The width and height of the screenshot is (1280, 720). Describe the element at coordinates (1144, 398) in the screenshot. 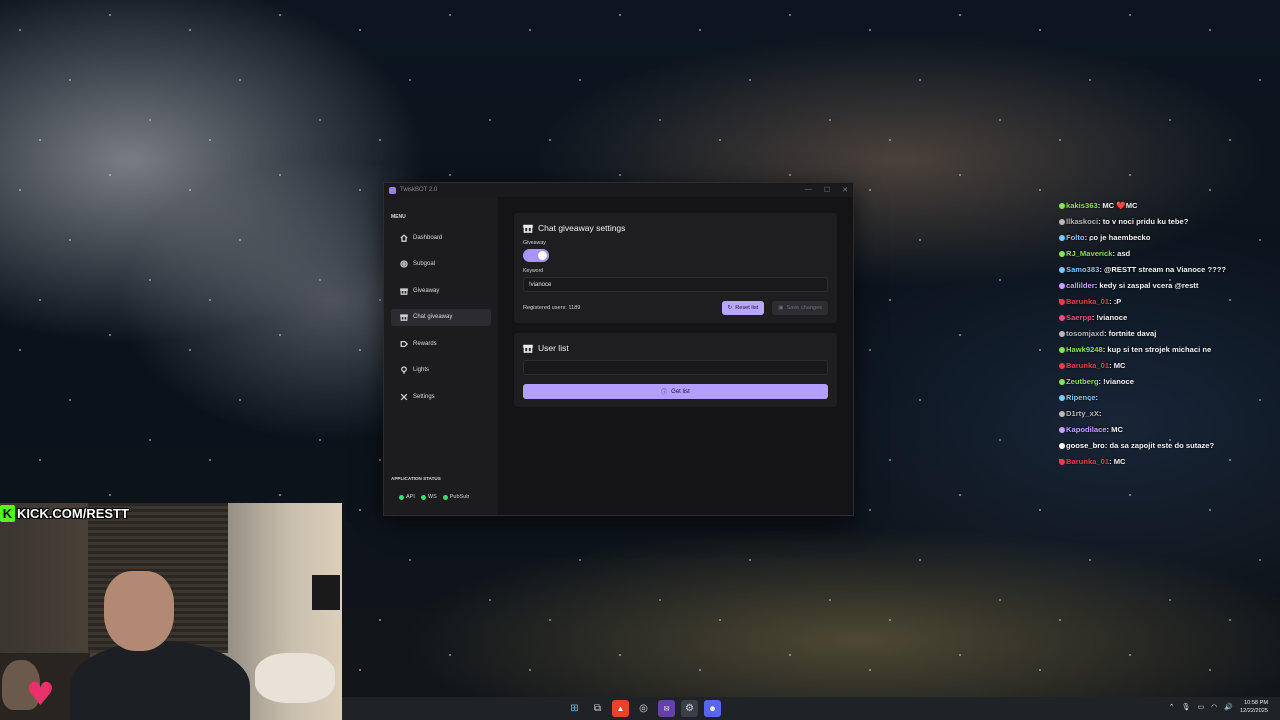

I see `chat-message: Ripence:` at that location.